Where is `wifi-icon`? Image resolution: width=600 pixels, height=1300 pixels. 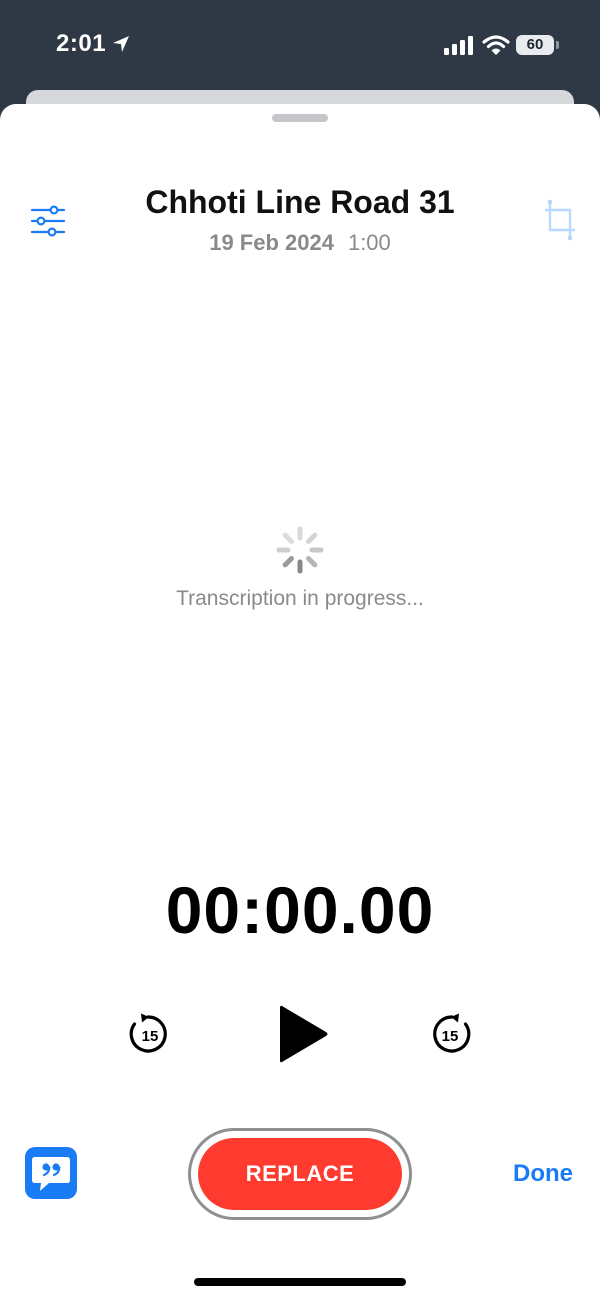 wifi-icon is located at coordinates (496, 45).